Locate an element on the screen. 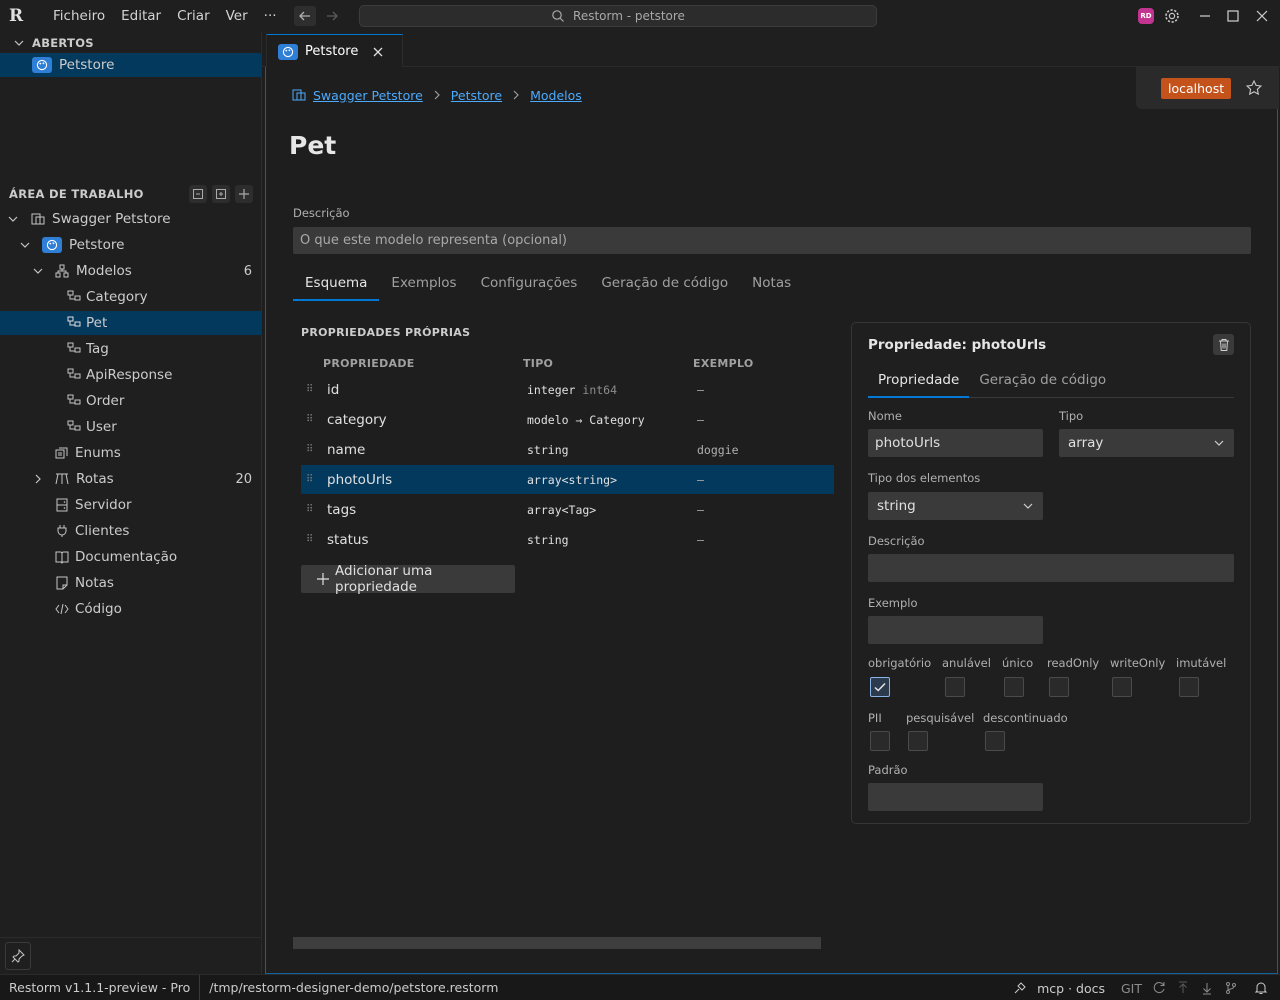 This screenshot has width=1280, height=1000. menu-criar: Criar is located at coordinates (193, 16).